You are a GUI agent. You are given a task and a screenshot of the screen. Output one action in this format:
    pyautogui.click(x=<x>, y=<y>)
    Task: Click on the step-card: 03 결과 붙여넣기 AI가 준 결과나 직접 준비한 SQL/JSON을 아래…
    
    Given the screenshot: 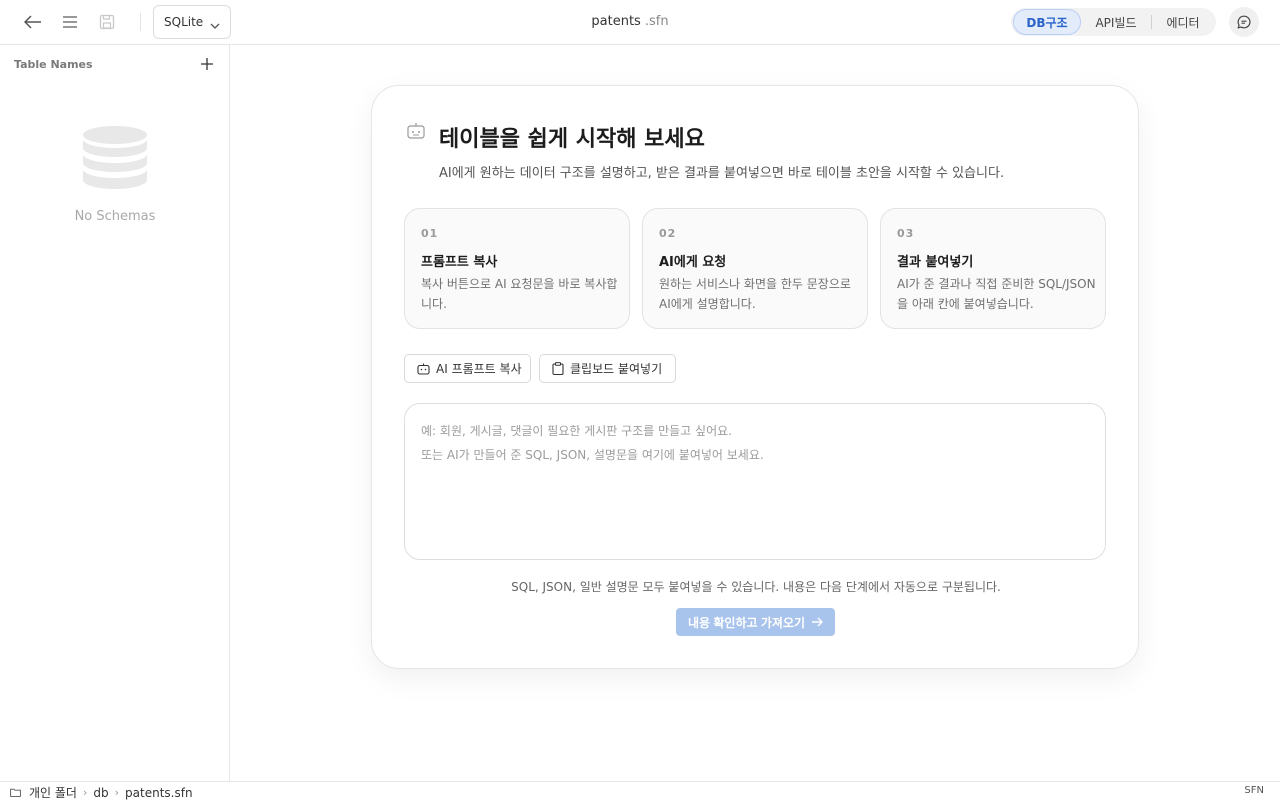 What is the action you would take?
    pyautogui.click(x=993, y=268)
    